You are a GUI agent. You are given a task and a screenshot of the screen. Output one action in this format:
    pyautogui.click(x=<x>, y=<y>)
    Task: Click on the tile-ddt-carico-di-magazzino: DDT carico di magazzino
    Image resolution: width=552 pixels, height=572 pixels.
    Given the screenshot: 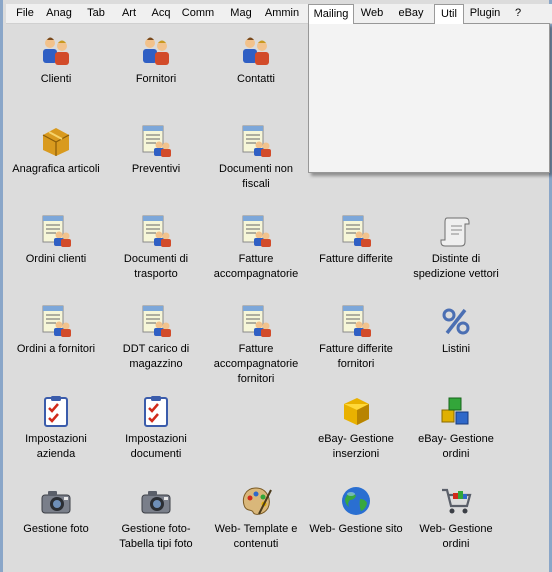 What is the action you would take?
    pyautogui.click(x=156, y=338)
    